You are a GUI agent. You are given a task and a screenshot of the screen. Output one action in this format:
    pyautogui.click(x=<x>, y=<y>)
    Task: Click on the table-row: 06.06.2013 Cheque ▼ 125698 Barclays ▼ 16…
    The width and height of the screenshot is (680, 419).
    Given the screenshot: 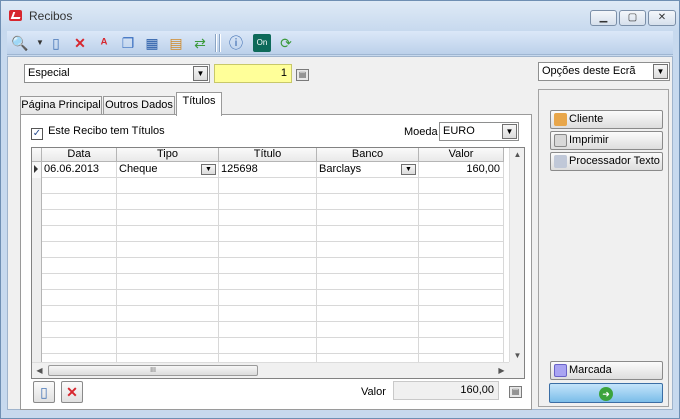 What is the action you would take?
    pyautogui.click(x=268, y=170)
    